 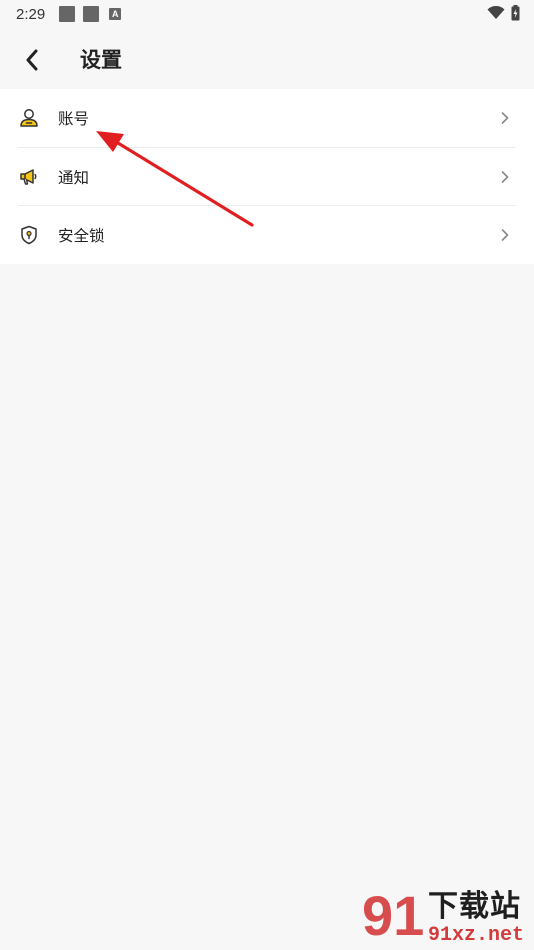 I want to click on watermark-site-name: 下载站, so click(x=474, y=906).